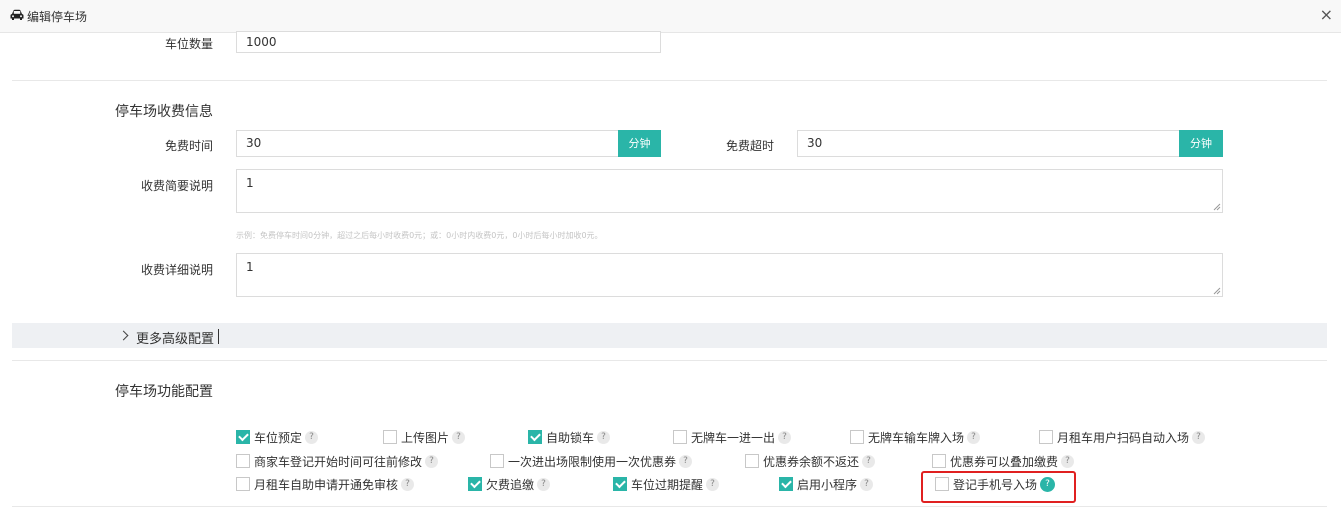 This screenshot has width=1341, height=516. I want to click on space-count-input: 1000, so click(448, 42).